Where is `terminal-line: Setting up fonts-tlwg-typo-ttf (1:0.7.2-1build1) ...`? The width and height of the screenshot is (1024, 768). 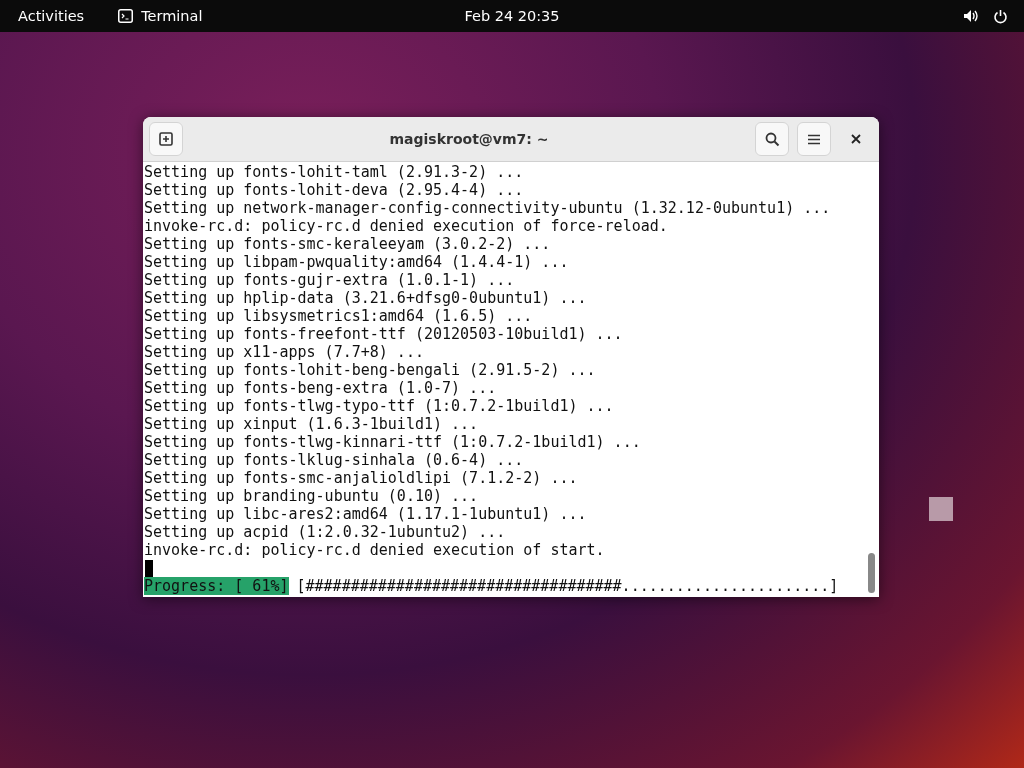
terminal-line: Setting up fonts-tlwg-typo-ttf (1:0.7.2-1build1) ... is located at coordinates (379, 406).